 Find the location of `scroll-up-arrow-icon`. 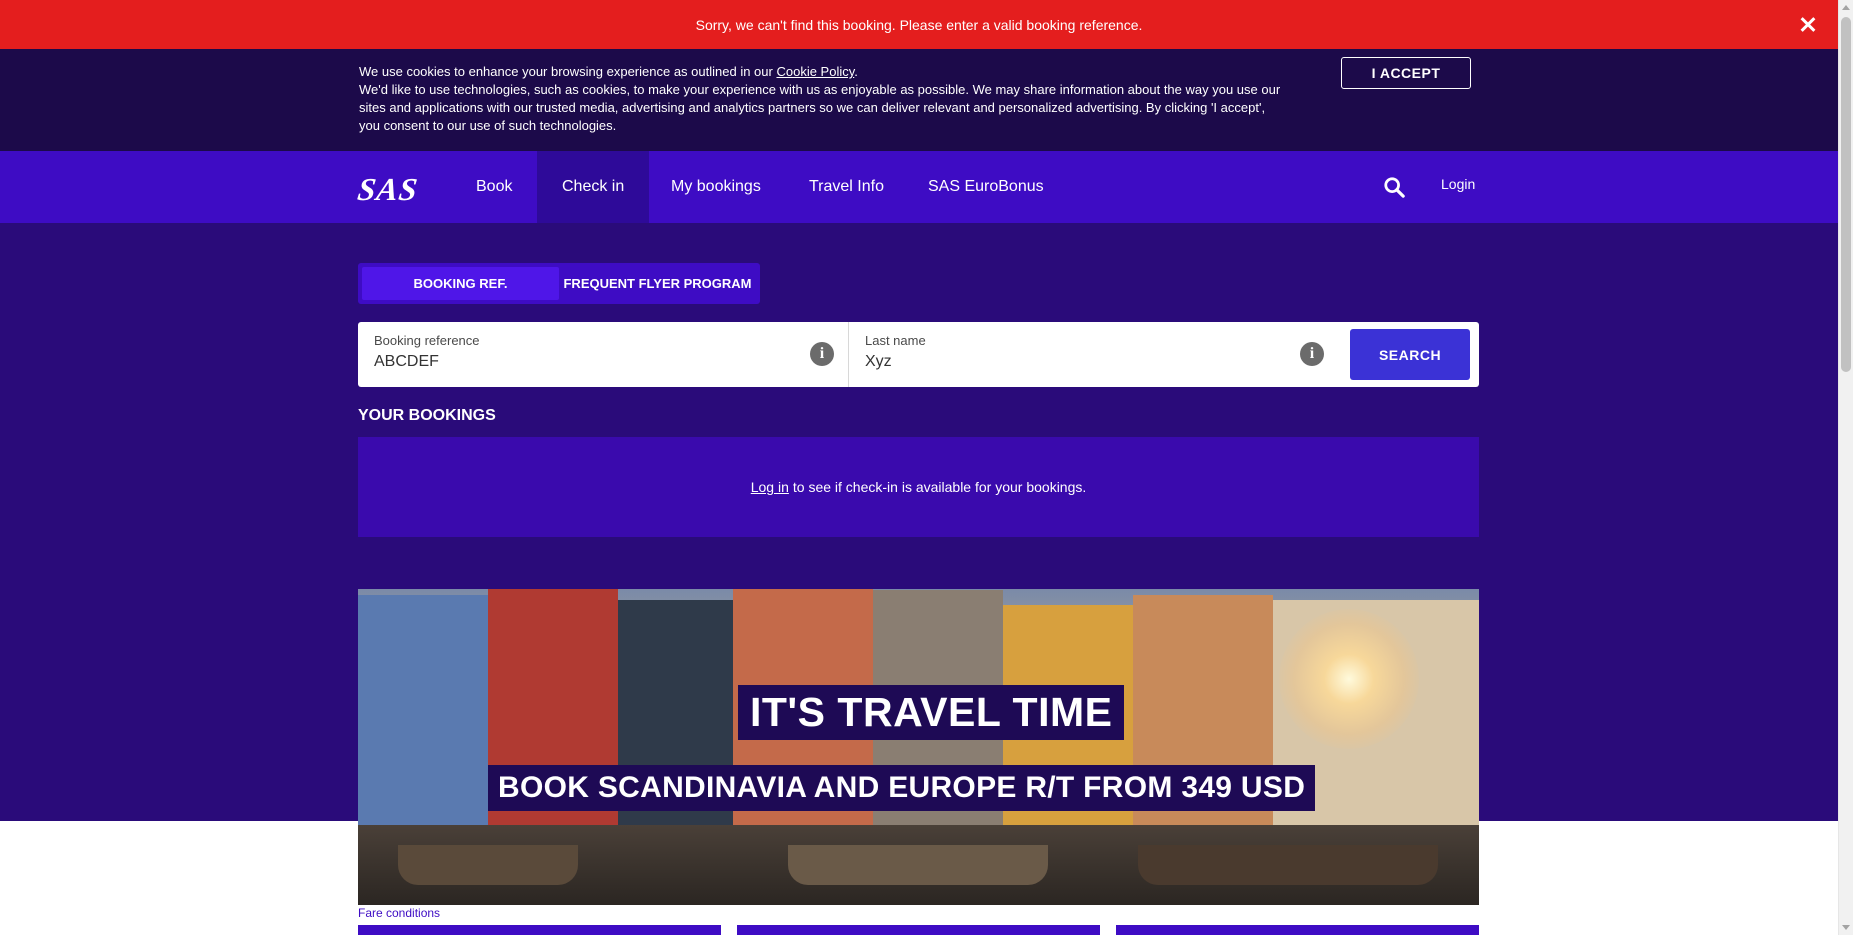

scroll-up-arrow-icon is located at coordinates (1846, 7).